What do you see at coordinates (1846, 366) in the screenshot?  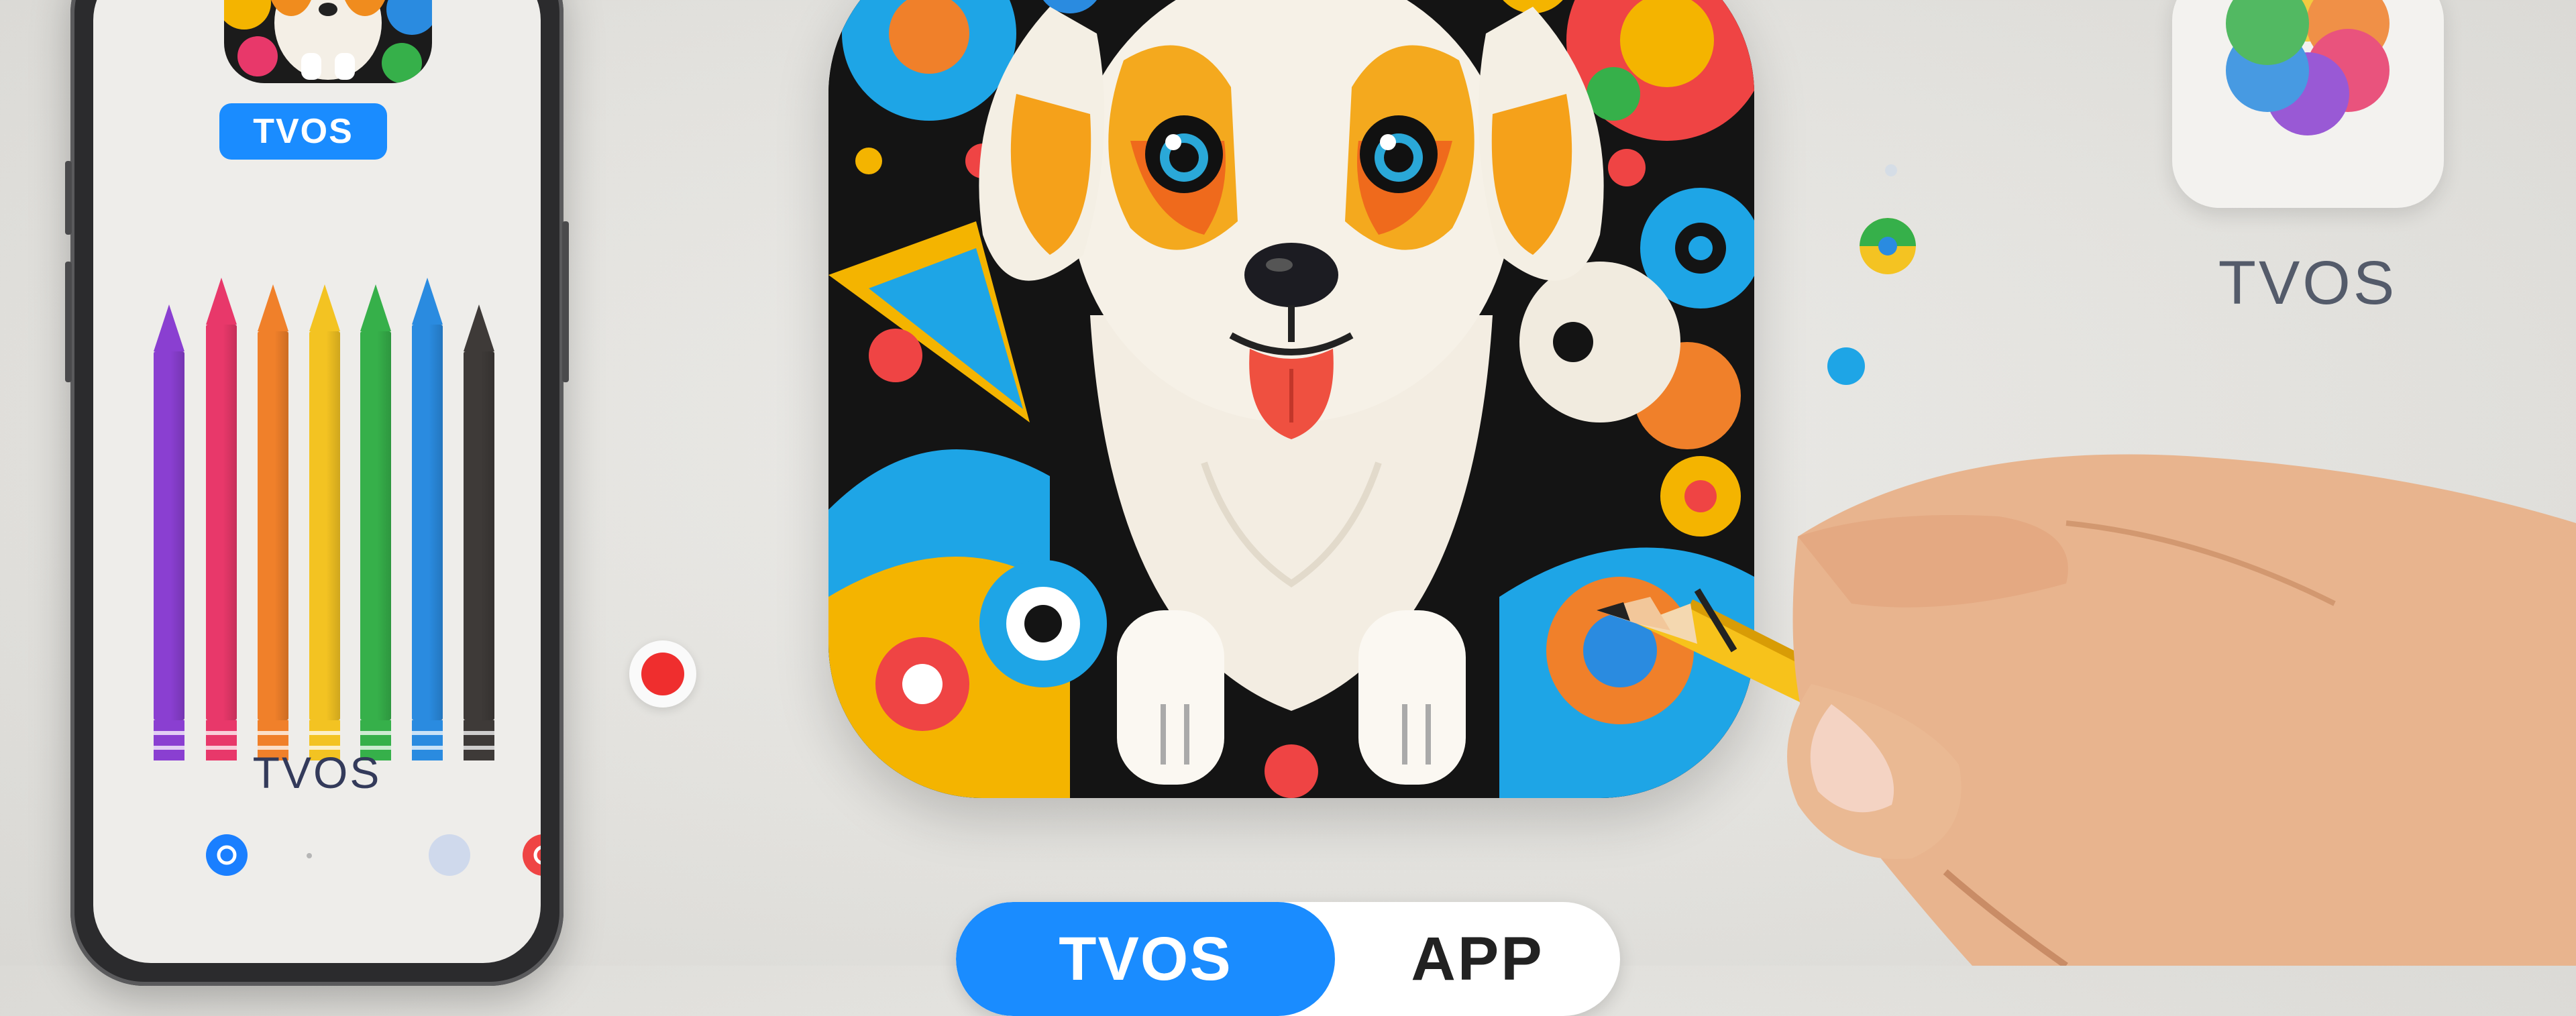 I see `floating-dot-blue` at bounding box center [1846, 366].